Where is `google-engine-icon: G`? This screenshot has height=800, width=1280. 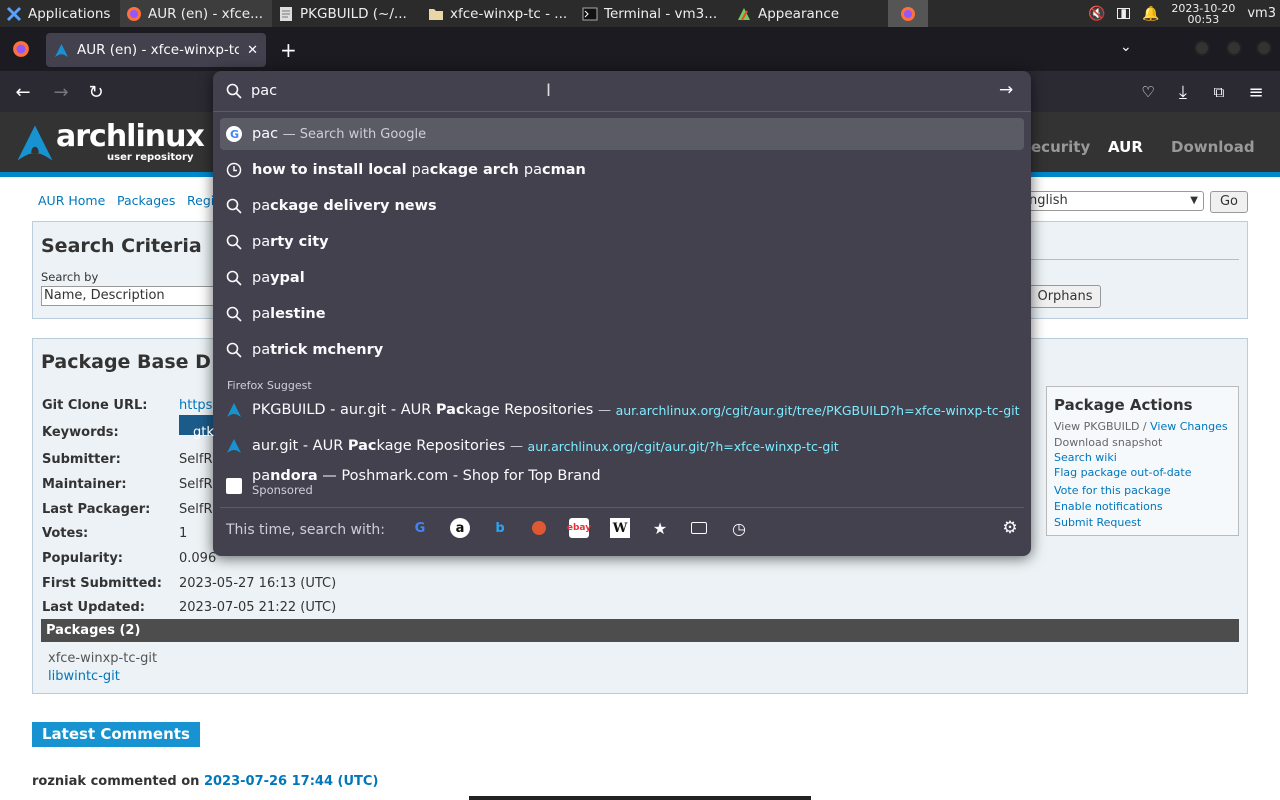
google-engine-icon: G is located at coordinates (420, 528).